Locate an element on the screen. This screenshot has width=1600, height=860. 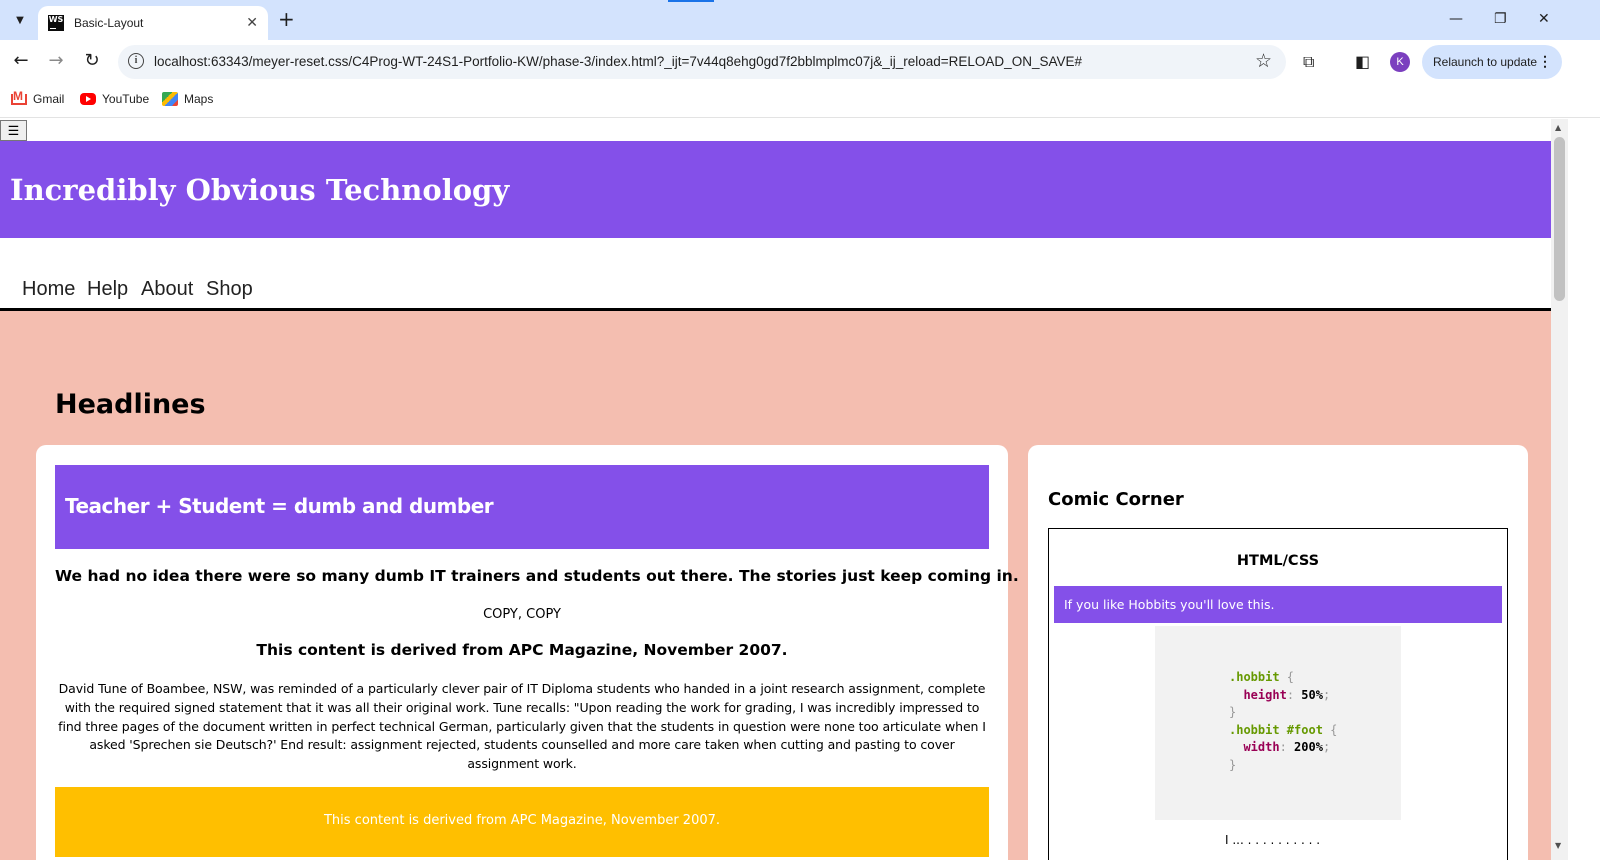
bookmark-maps: Maps is located at coordinates (187, 99).